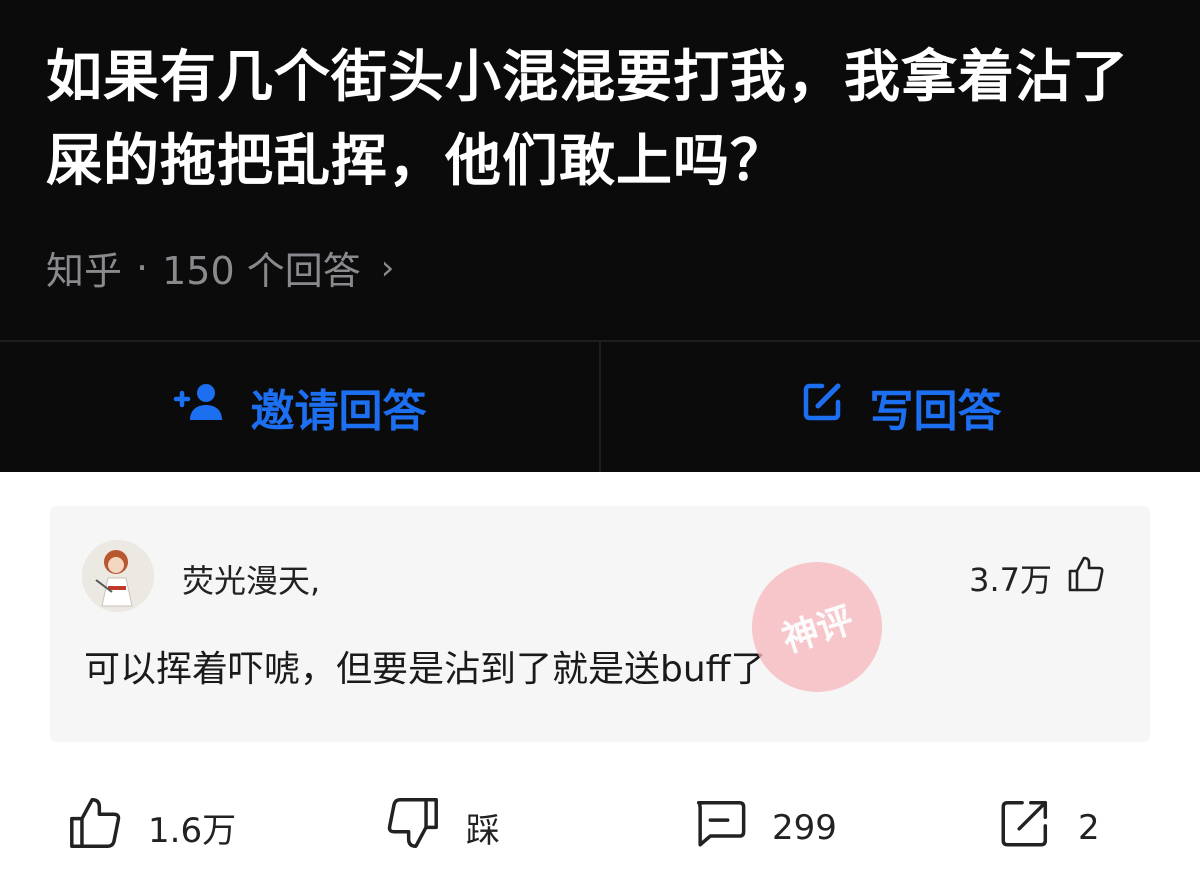 Image resolution: width=1200 pixels, height=882 pixels. I want to click on dislike-button: 踩, so click(442, 827).